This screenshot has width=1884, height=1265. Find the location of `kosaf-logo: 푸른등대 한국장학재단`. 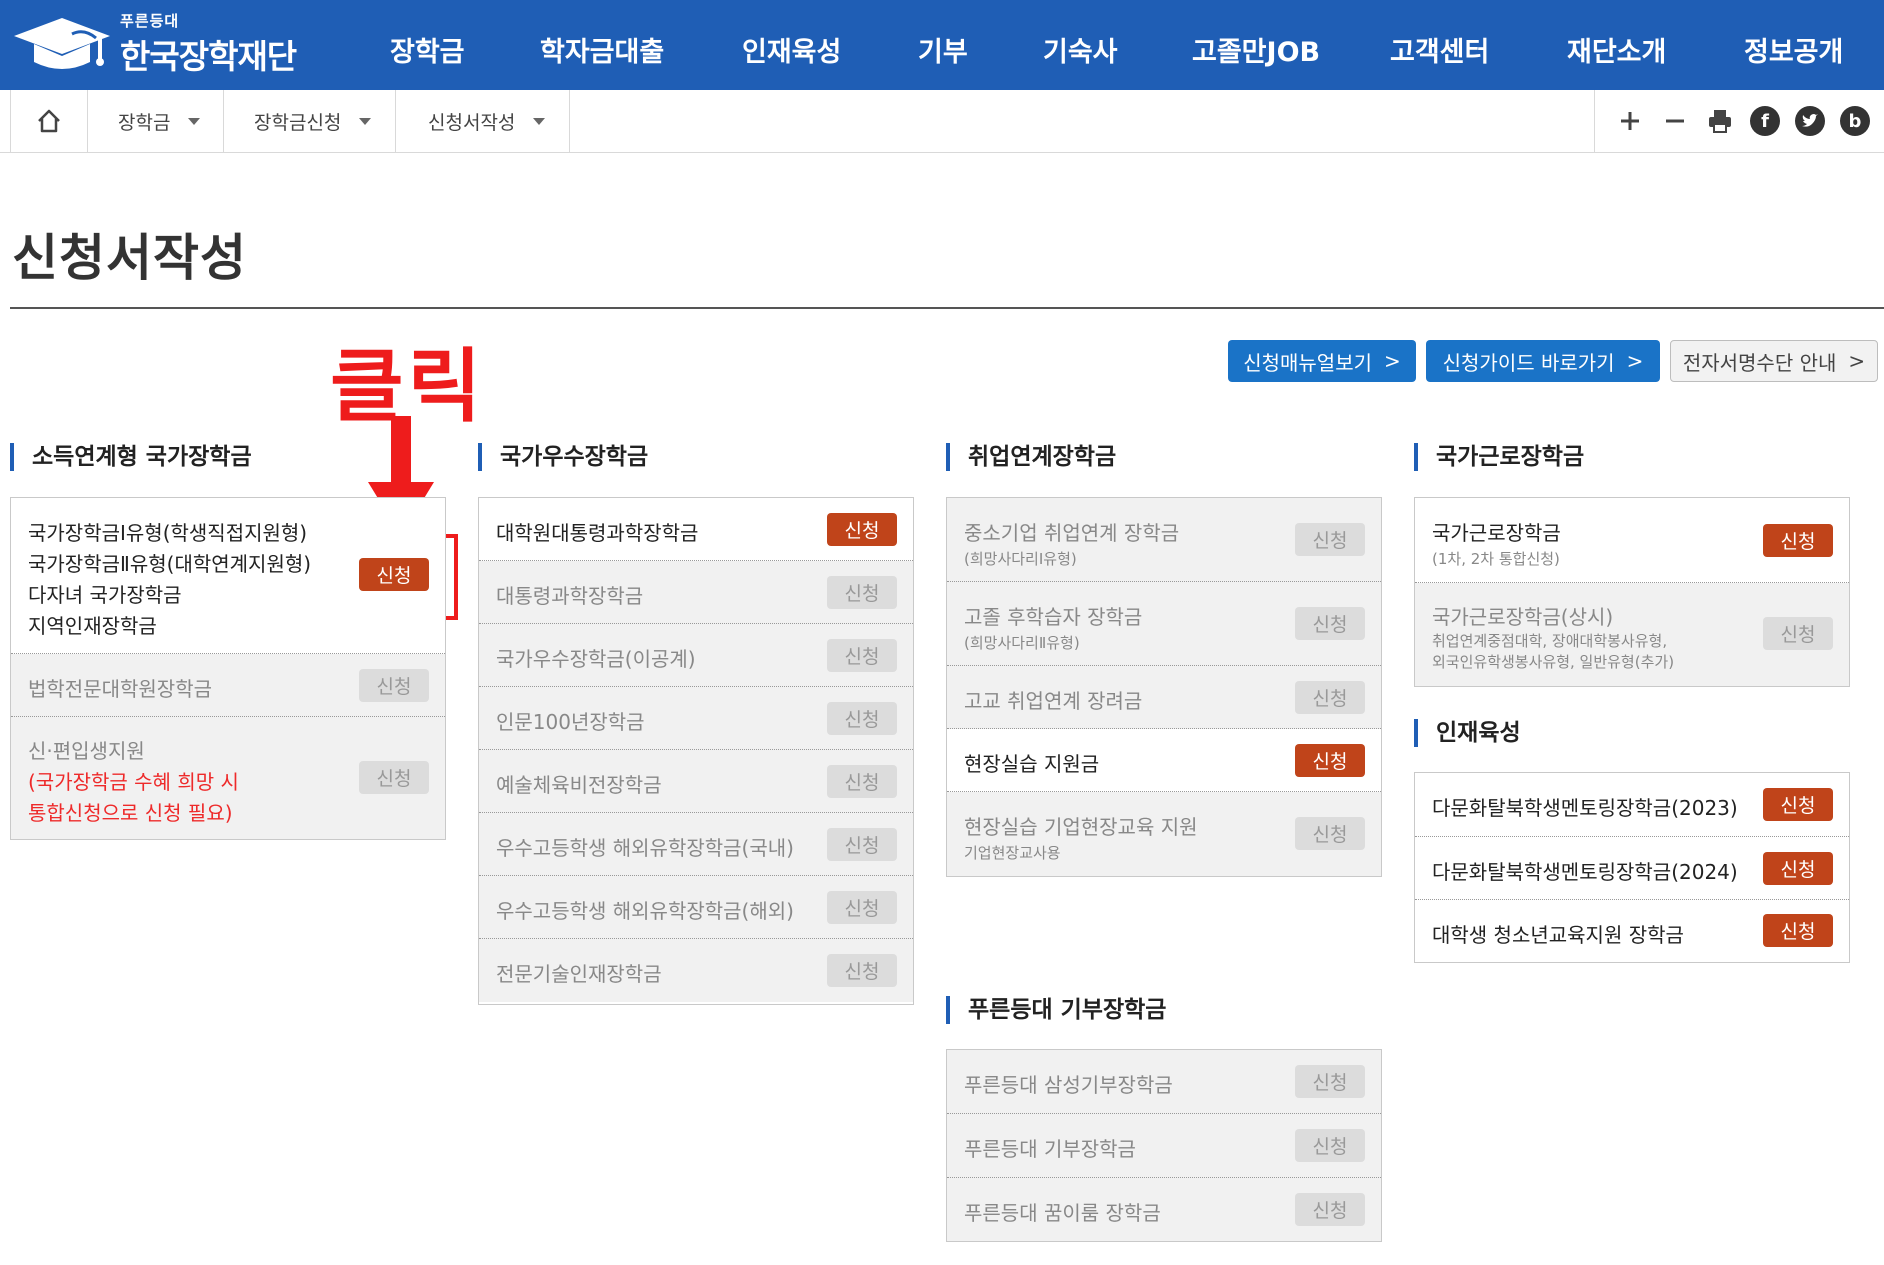

kosaf-logo: 푸른등대 한국장학재단 is located at coordinates (165, 46).